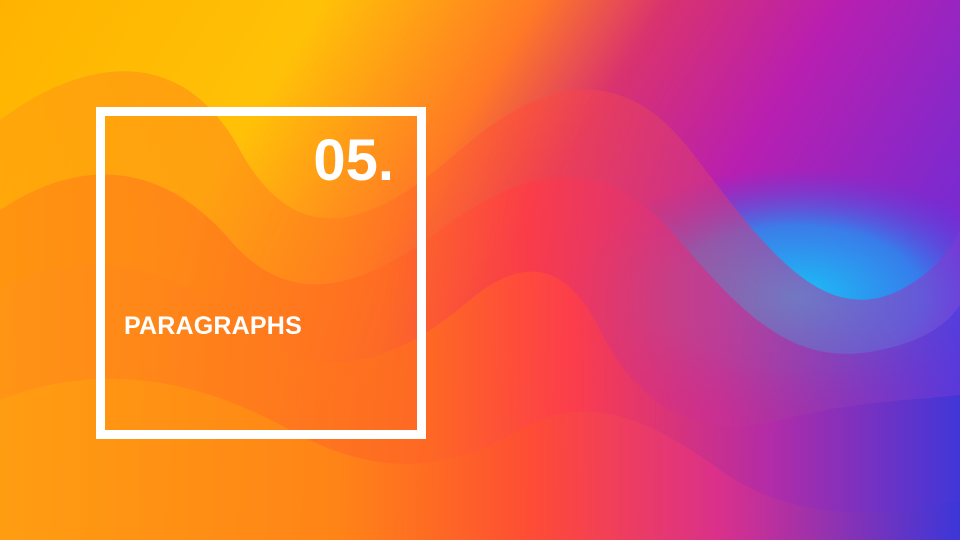 This screenshot has width=960, height=540. Describe the element at coordinates (213, 326) in the screenshot. I see `section-heading: PARAGRAPHS` at that location.